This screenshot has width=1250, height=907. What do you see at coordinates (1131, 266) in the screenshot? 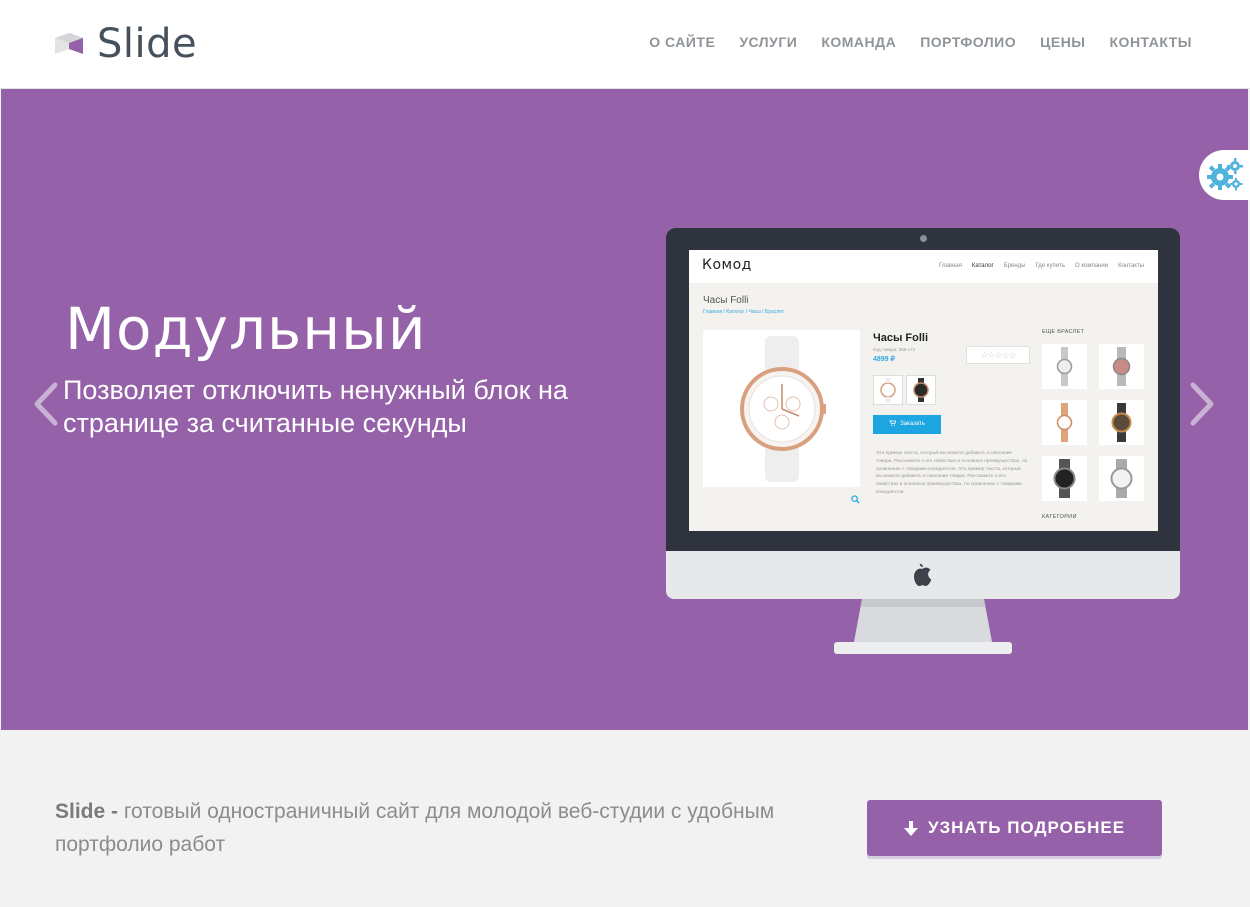
I see `mockup-nav-item: Контакты` at bounding box center [1131, 266].